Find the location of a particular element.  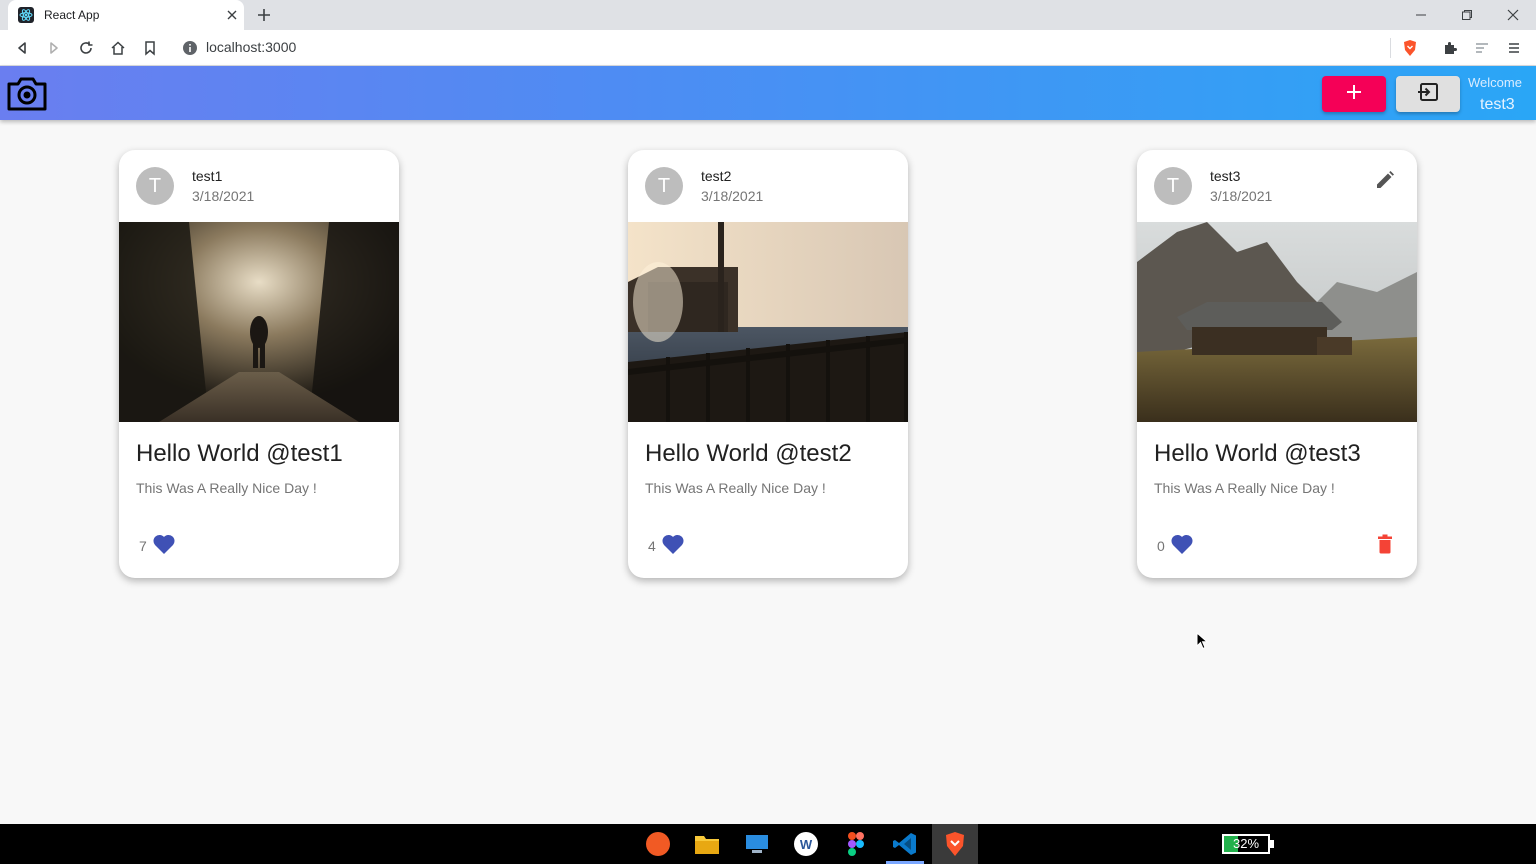

reading-list-icon is located at coordinates (1482, 48).